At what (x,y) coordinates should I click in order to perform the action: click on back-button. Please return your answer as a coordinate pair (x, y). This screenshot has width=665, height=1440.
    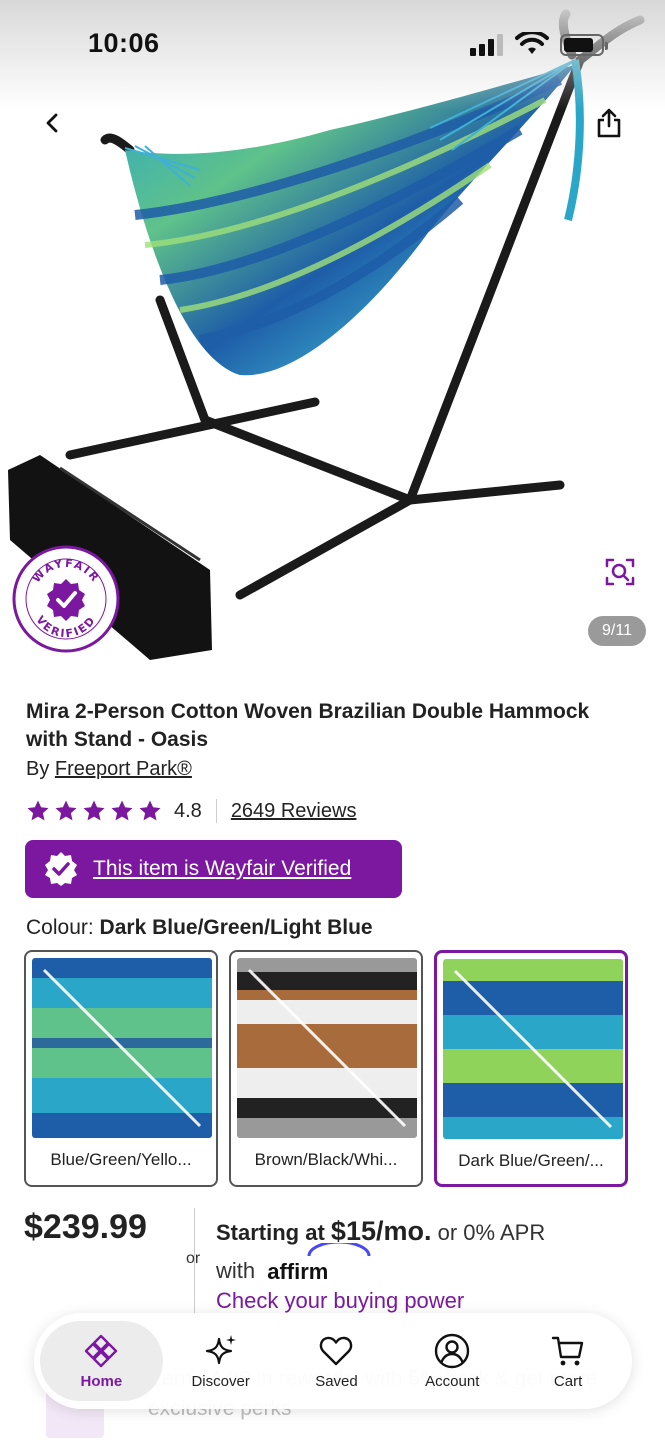
    Looking at the image, I should click on (53, 123).